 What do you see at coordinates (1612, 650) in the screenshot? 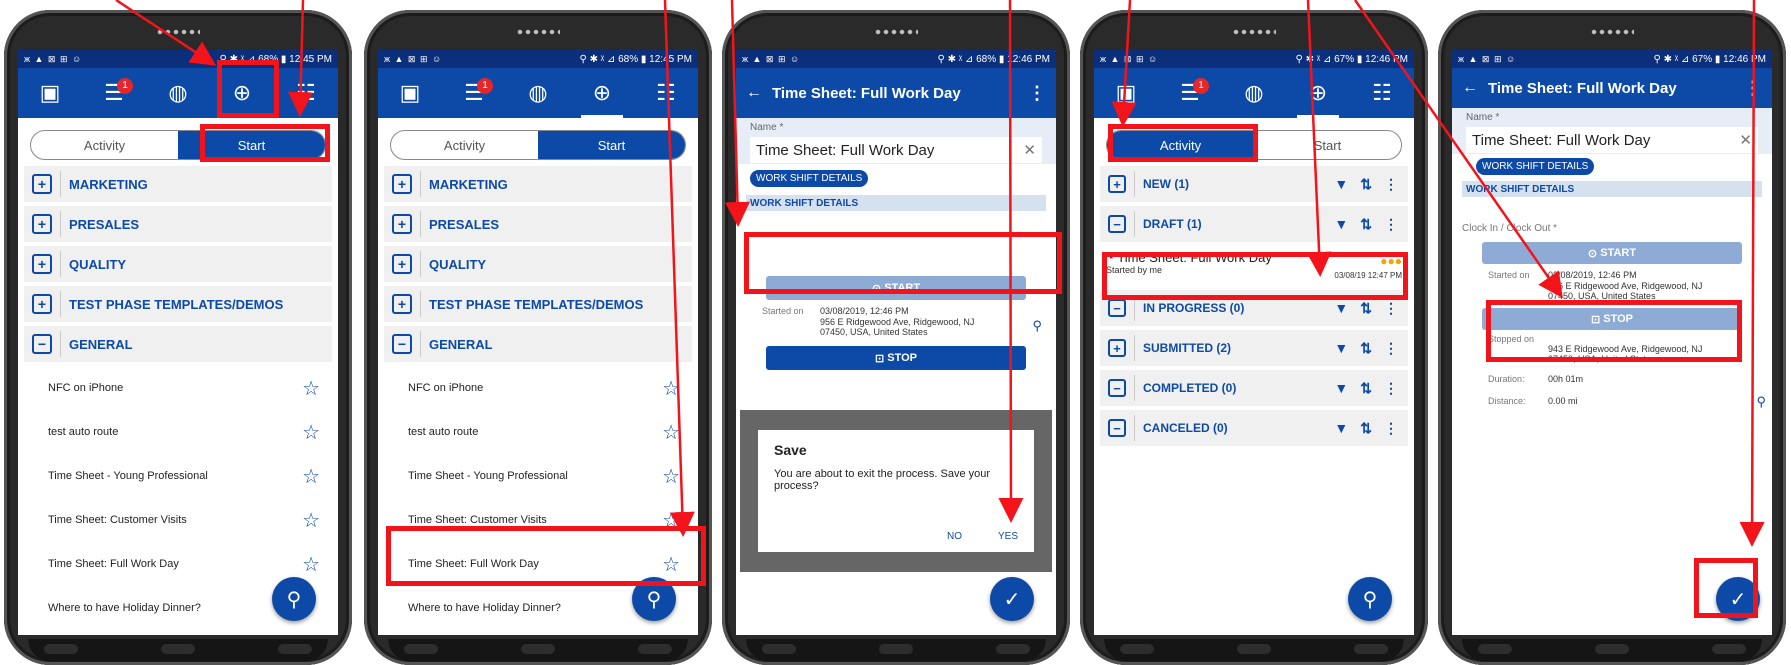
I see `phone-bottom` at bounding box center [1612, 650].